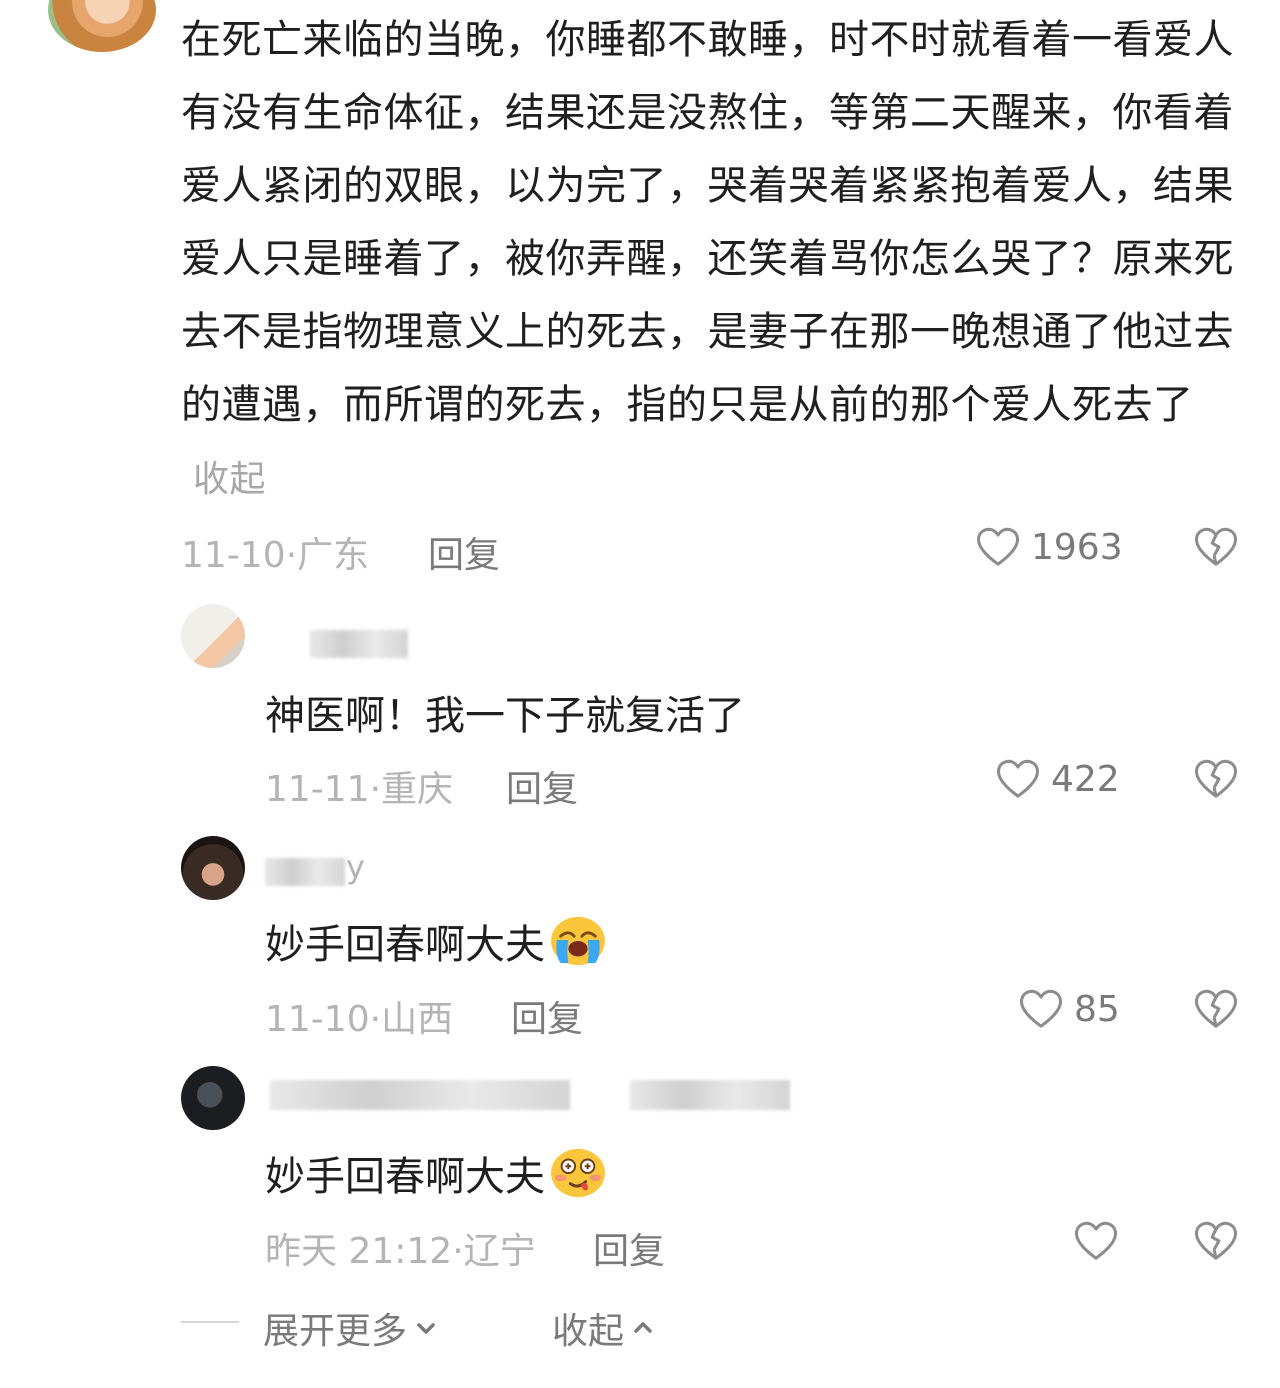  I want to click on reply-location: 山西, so click(417, 1019).